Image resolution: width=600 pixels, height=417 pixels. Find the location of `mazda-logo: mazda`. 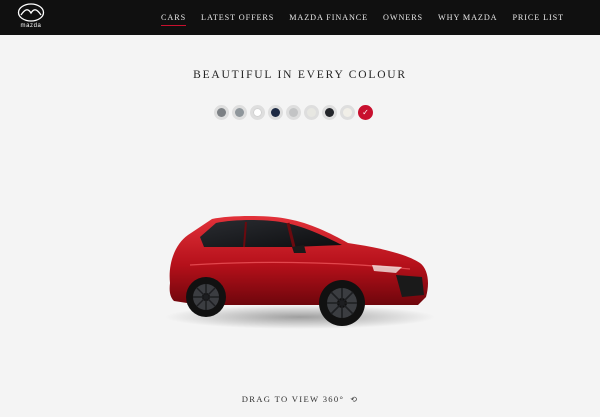

mazda-logo: mazda is located at coordinates (31, 18).